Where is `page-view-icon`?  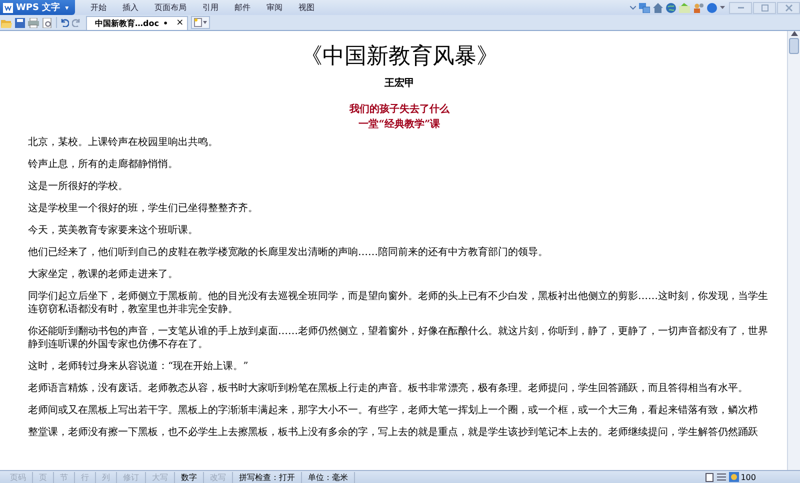 page-view-icon is located at coordinates (709, 477).